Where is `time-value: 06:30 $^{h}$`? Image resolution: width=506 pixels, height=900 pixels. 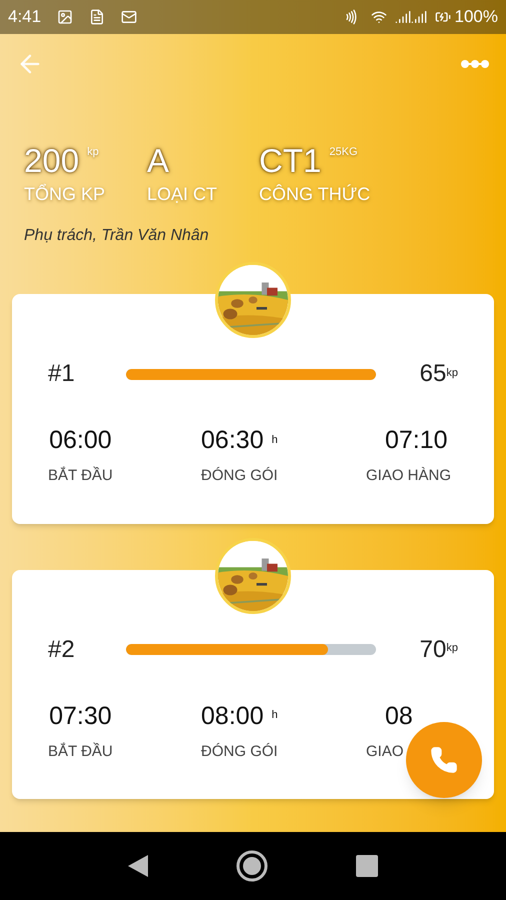
time-value: 06:30 $^{h}$ is located at coordinates (239, 441).